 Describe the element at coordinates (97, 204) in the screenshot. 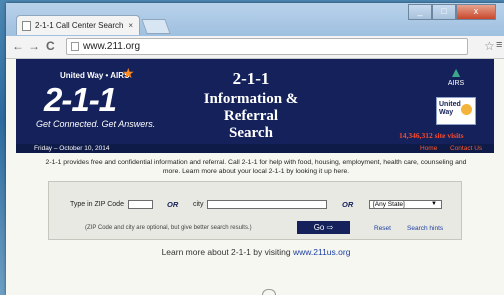

I see `zip-label: Type in ZIP Code` at that location.